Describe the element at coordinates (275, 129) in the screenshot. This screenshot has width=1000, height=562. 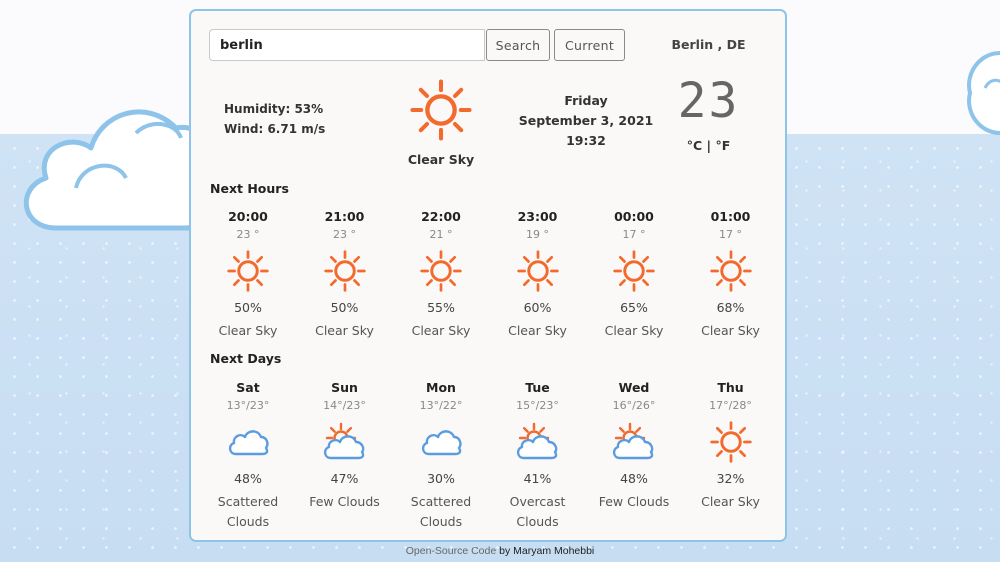
I see `wind-label: Wind: 6.71 m/s` at that location.